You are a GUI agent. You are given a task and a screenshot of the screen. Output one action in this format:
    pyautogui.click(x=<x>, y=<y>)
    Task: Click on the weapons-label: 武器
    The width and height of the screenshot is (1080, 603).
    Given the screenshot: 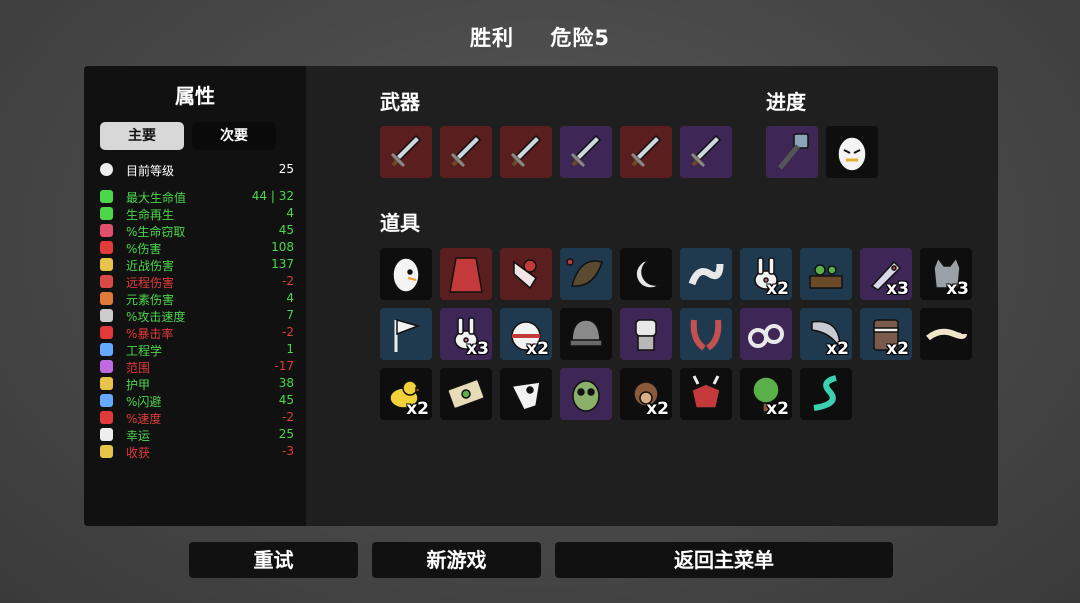 What is the action you would take?
    pyautogui.click(x=400, y=102)
    